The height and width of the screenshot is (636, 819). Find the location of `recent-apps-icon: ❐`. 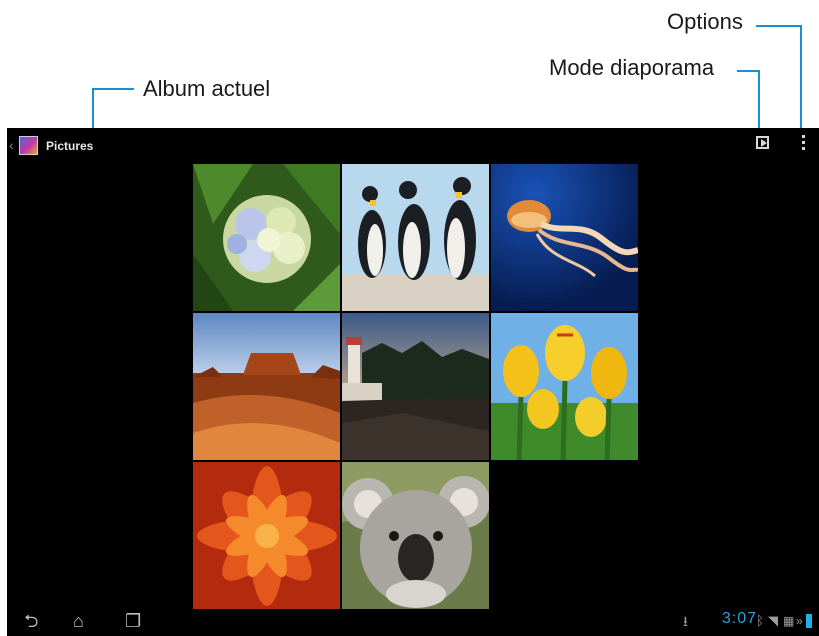

recent-apps-icon: ❐ is located at coordinates (133, 621).